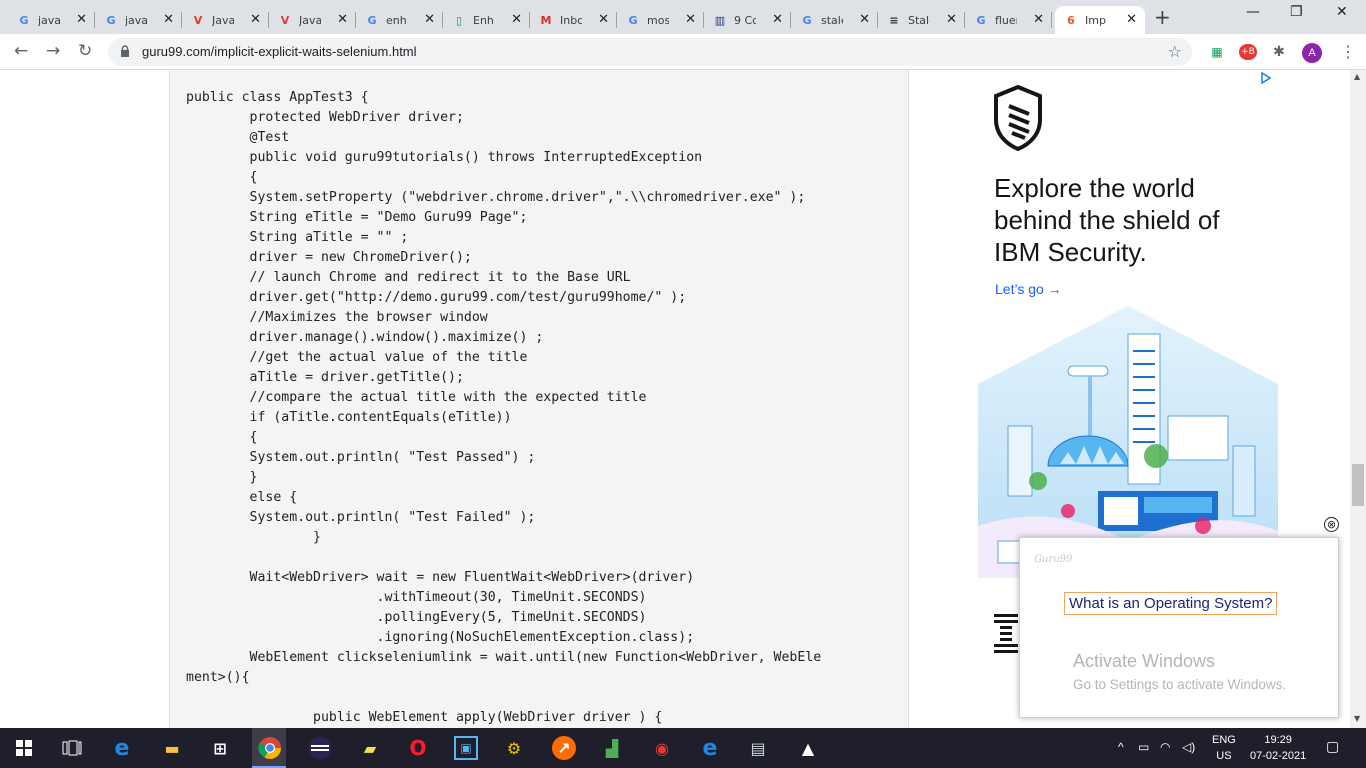 The image size is (1366, 768). I want to click on wifi-icon: ◠, so click(1165, 747).